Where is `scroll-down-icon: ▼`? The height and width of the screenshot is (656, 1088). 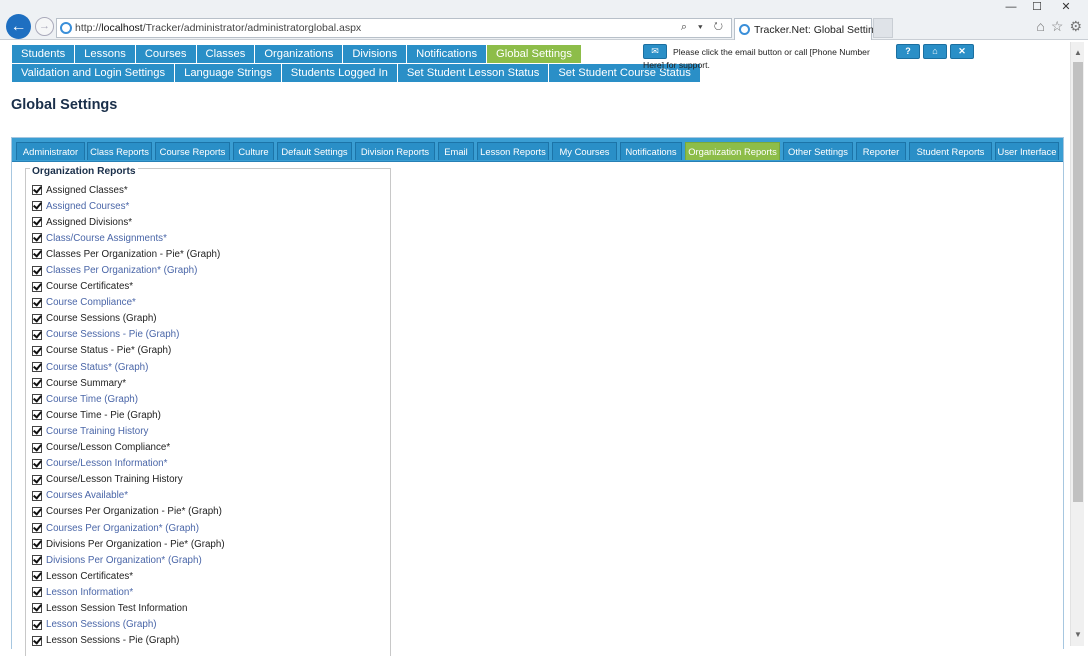 scroll-down-icon: ▼ is located at coordinates (1078, 635).